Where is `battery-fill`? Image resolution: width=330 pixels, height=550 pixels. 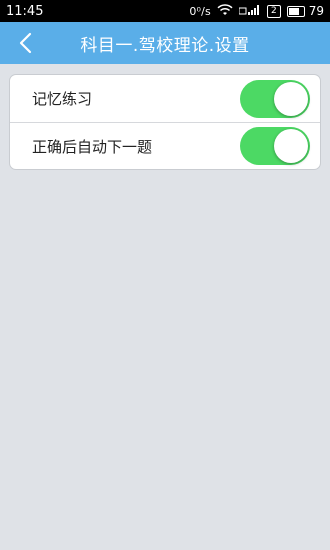 battery-fill is located at coordinates (294, 11).